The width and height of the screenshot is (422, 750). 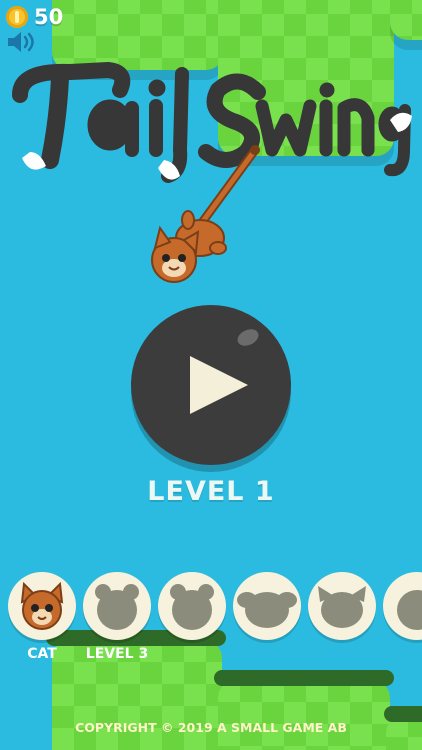 I want to click on character-label-level-3: LEVEL 3, so click(x=117, y=654).